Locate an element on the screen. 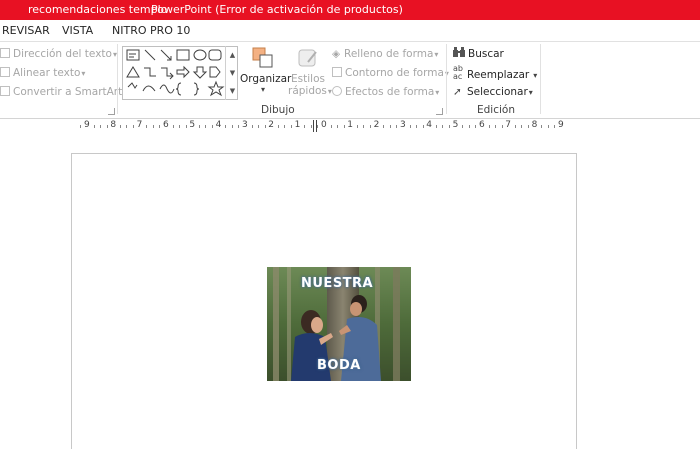 The height and width of the screenshot is (449, 700). find-label: Buscar is located at coordinates (486, 54).